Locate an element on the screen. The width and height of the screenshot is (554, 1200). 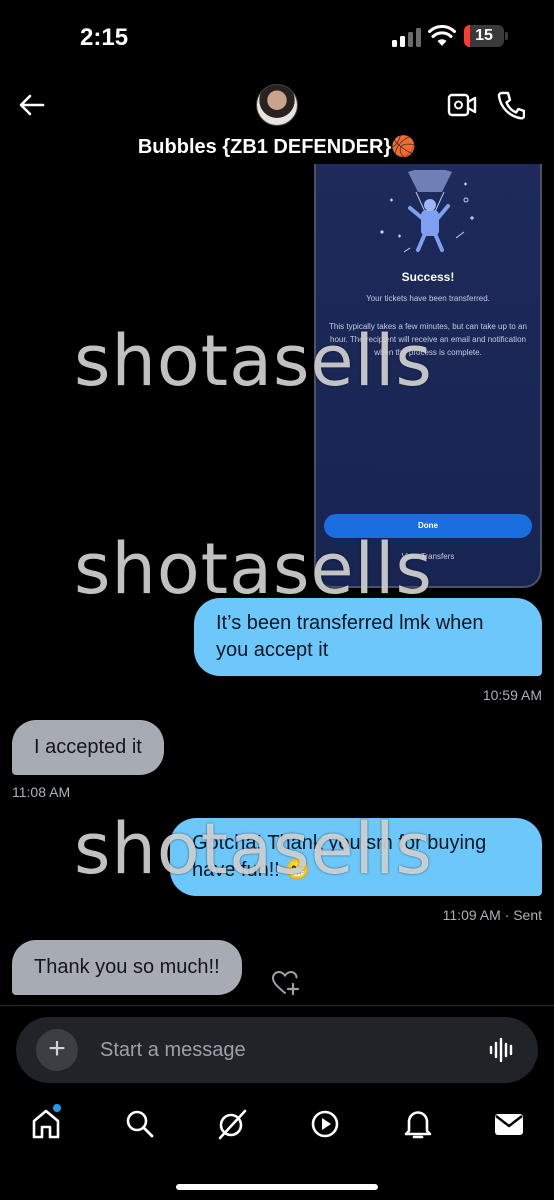
composer-divider is located at coordinates (277, 1005).